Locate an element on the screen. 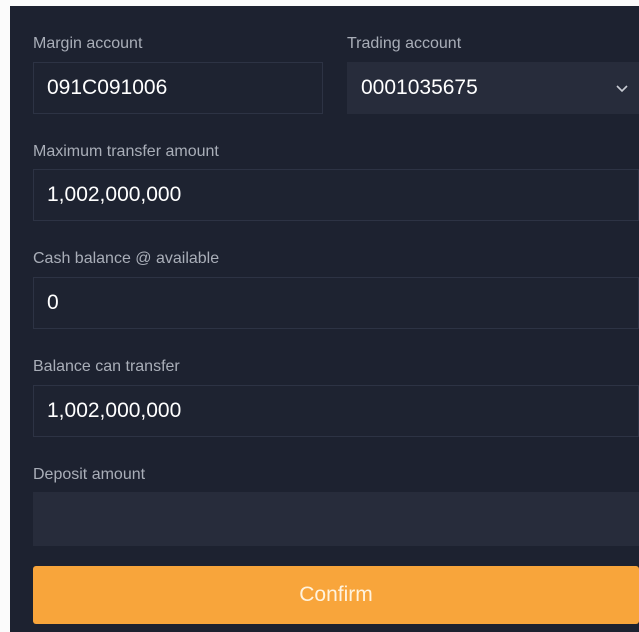  max-transfer-label: Maximum transfer amount is located at coordinates (126, 151).